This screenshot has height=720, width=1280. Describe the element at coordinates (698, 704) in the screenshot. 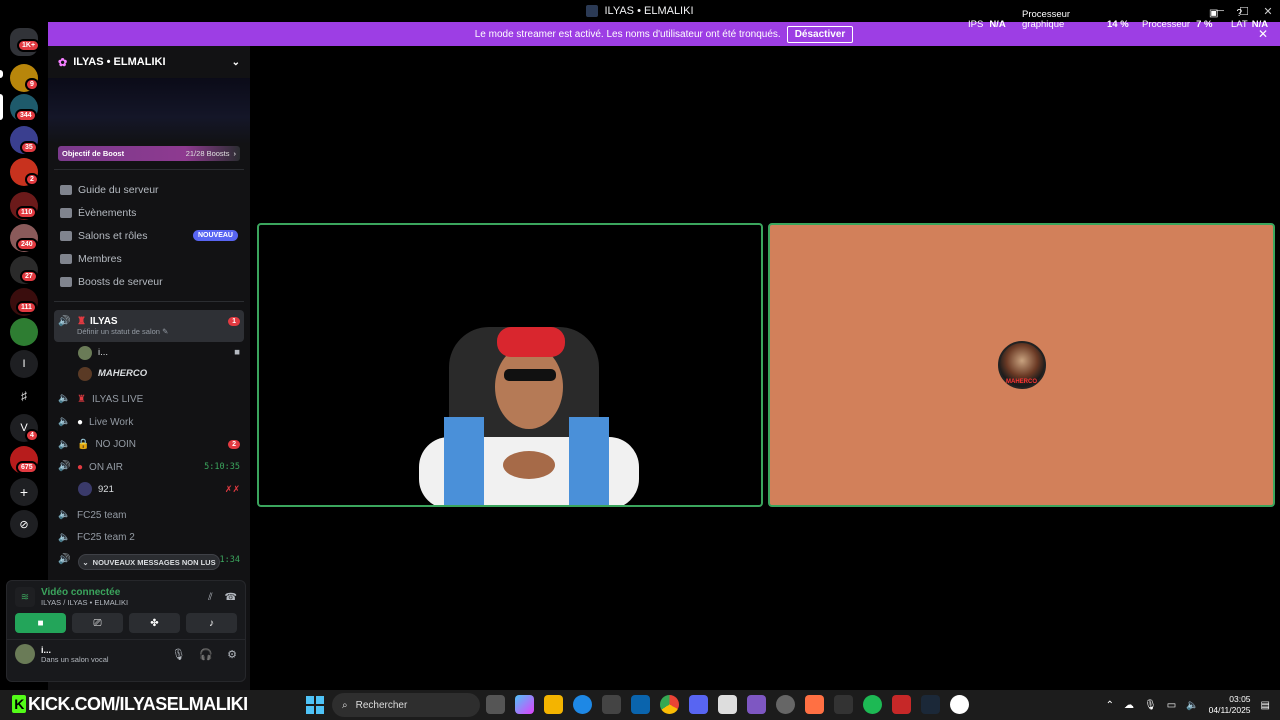

I see `discord-icon` at that location.